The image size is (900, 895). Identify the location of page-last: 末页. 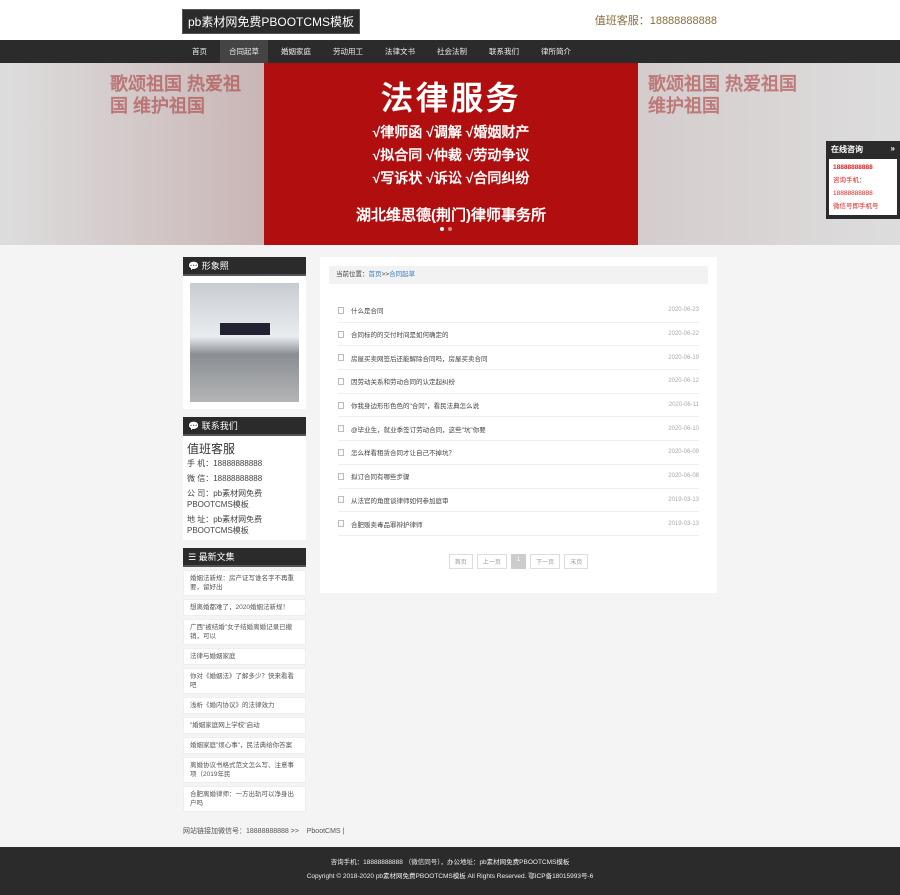
(576, 561).